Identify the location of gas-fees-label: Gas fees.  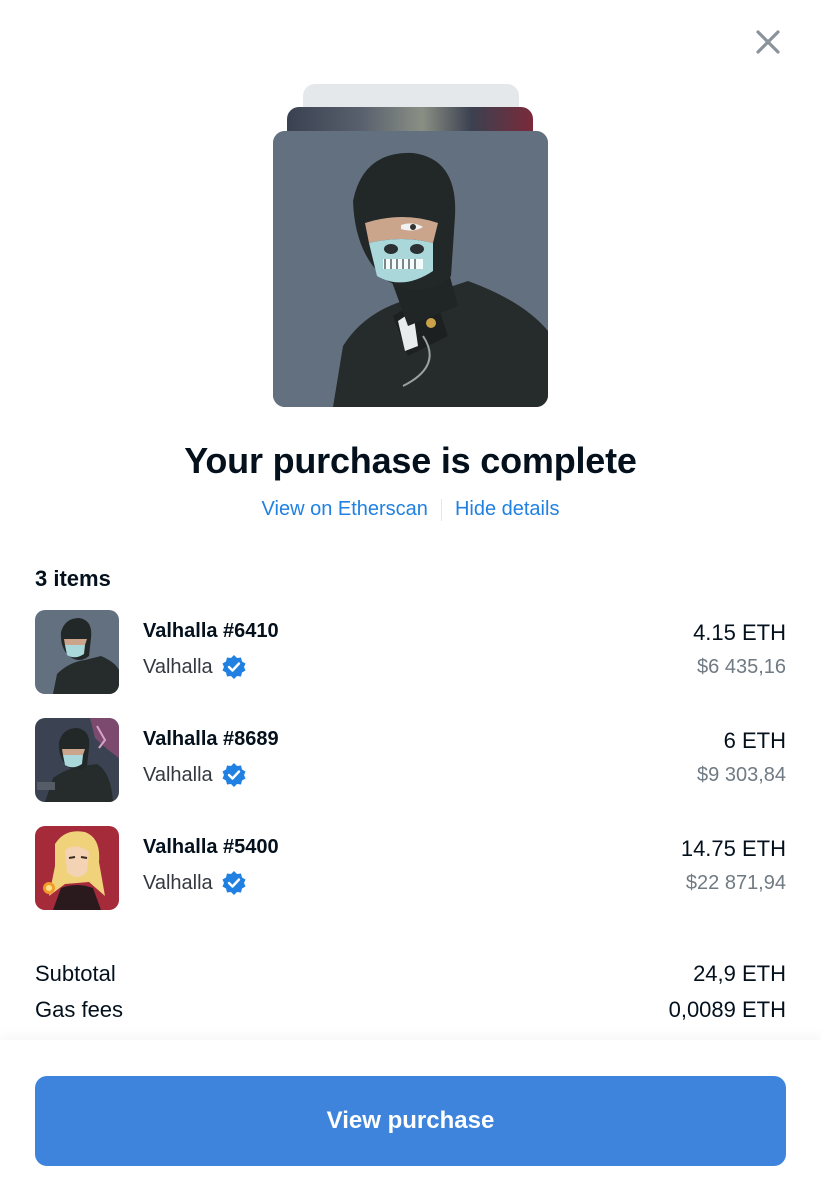
(79, 1009).